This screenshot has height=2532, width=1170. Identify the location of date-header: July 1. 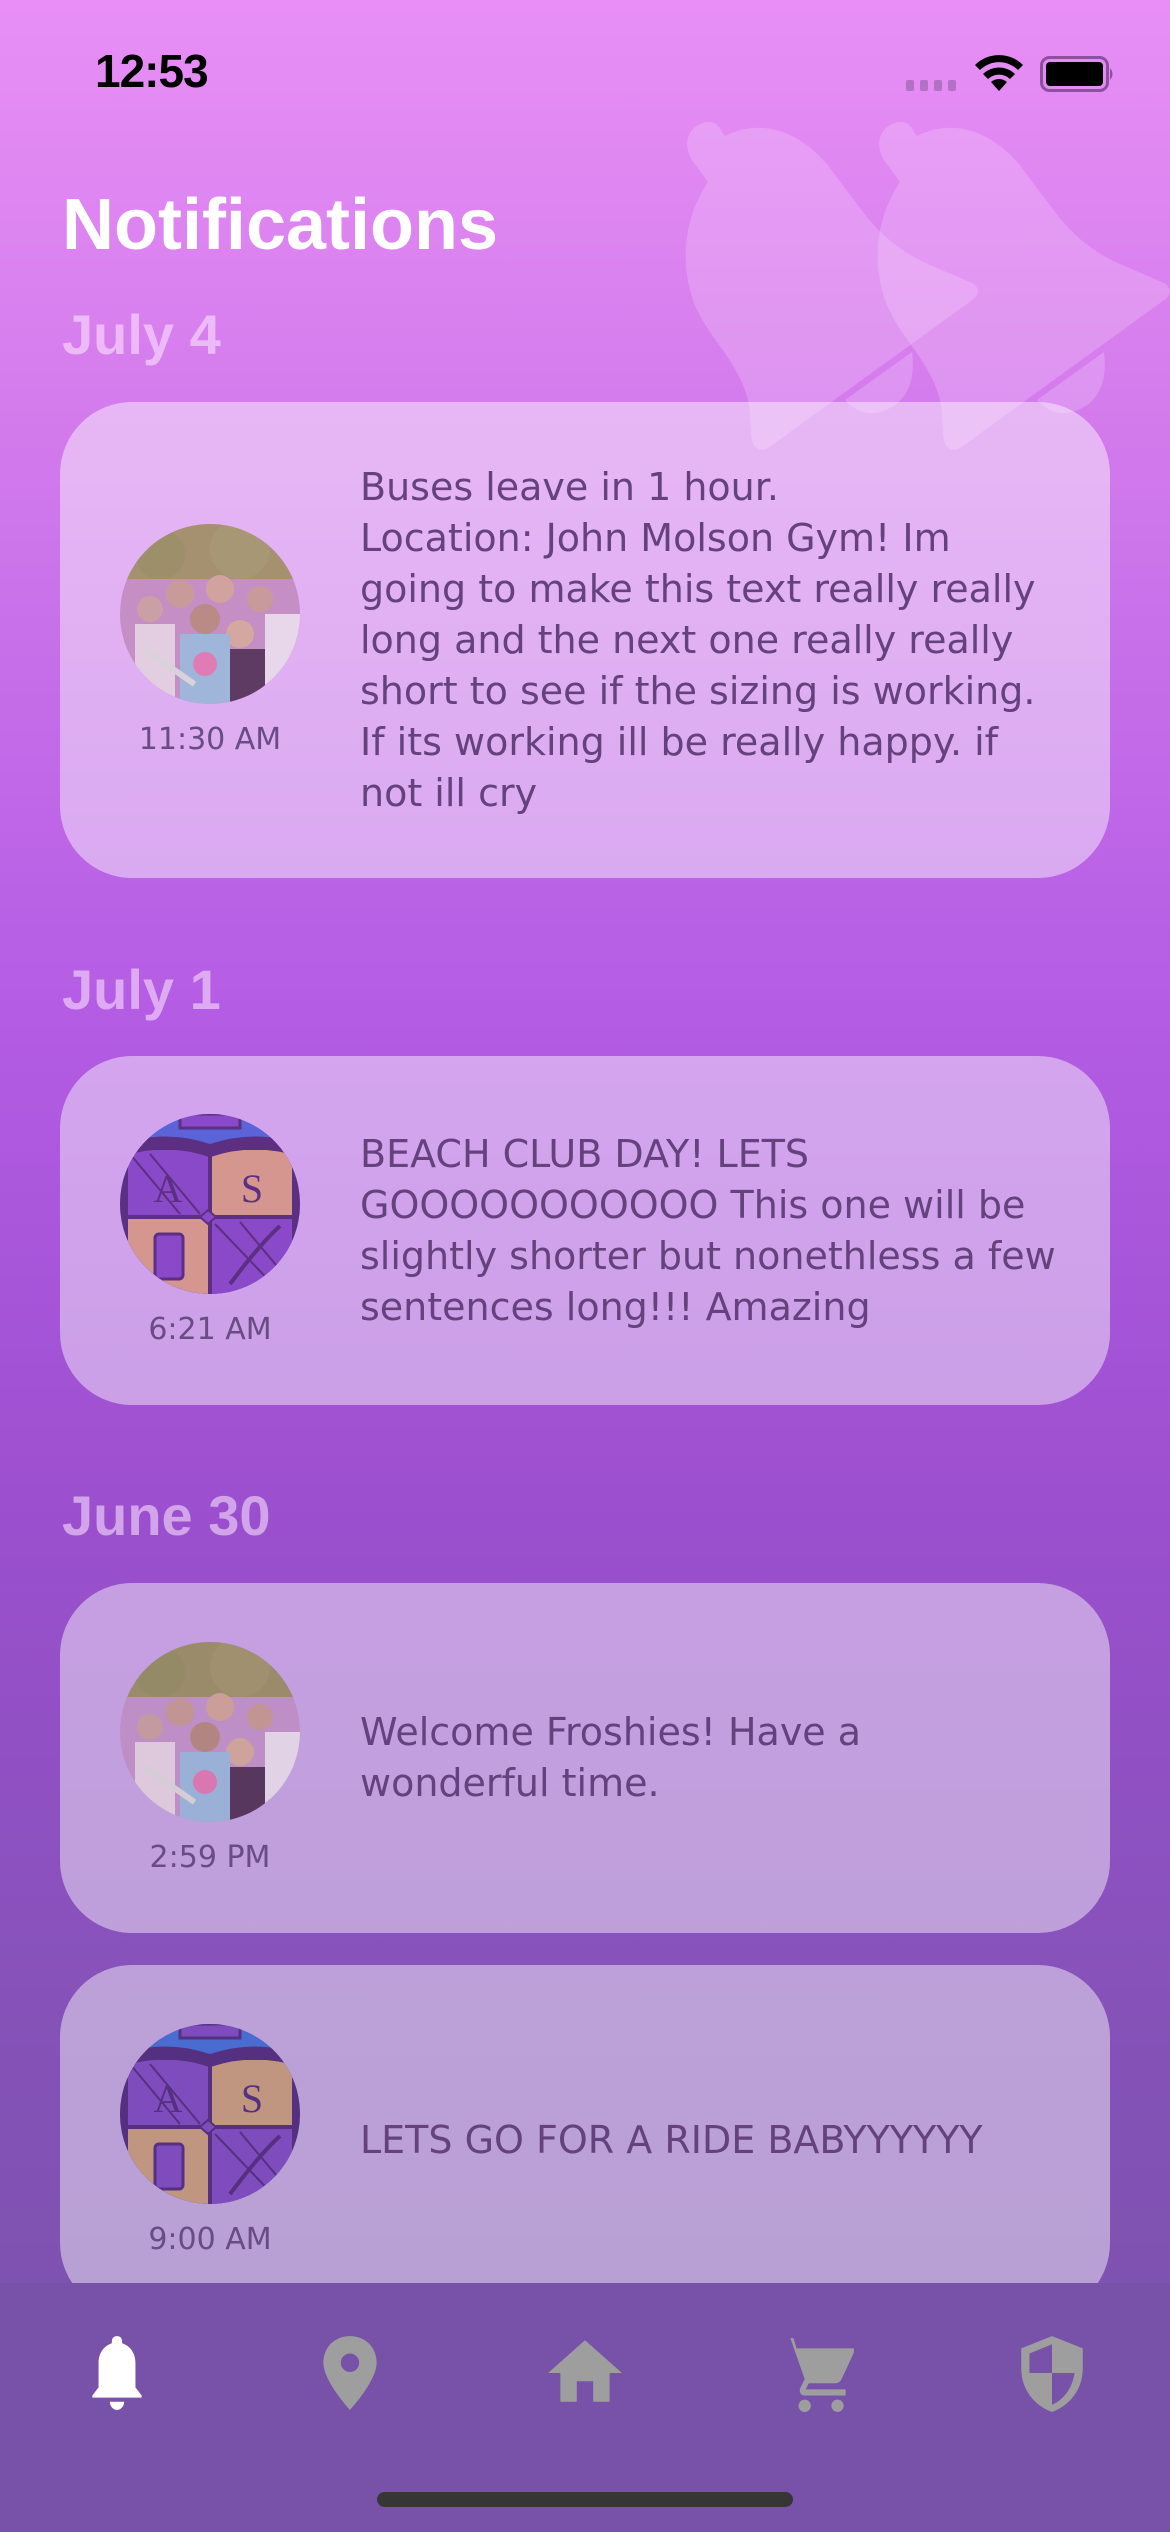
(141, 989).